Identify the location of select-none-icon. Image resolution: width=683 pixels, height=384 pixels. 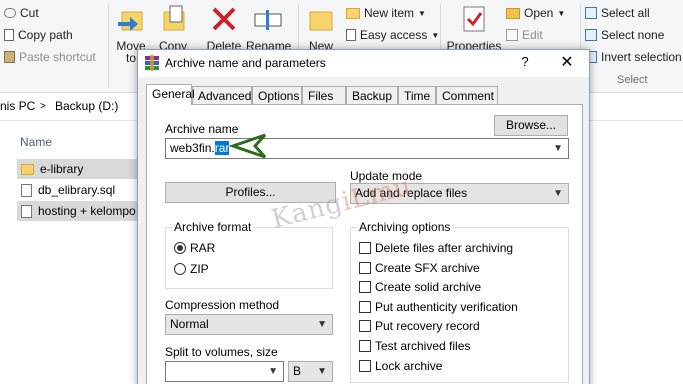
(591, 35).